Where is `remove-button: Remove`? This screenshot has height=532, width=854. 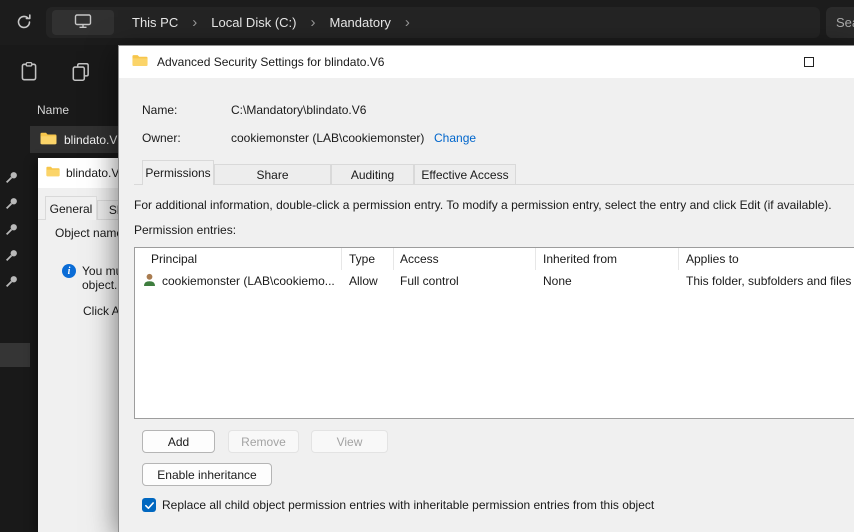 remove-button: Remove is located at coordinates (263, 441).